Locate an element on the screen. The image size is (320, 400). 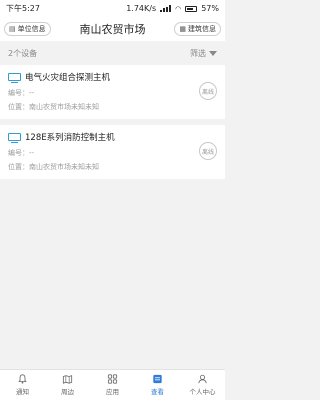
device-card: 电气火灾组合探测主机 编号：-- 位置：南山农贸市场未知未知 离线 is located at coordinates (112, 92).